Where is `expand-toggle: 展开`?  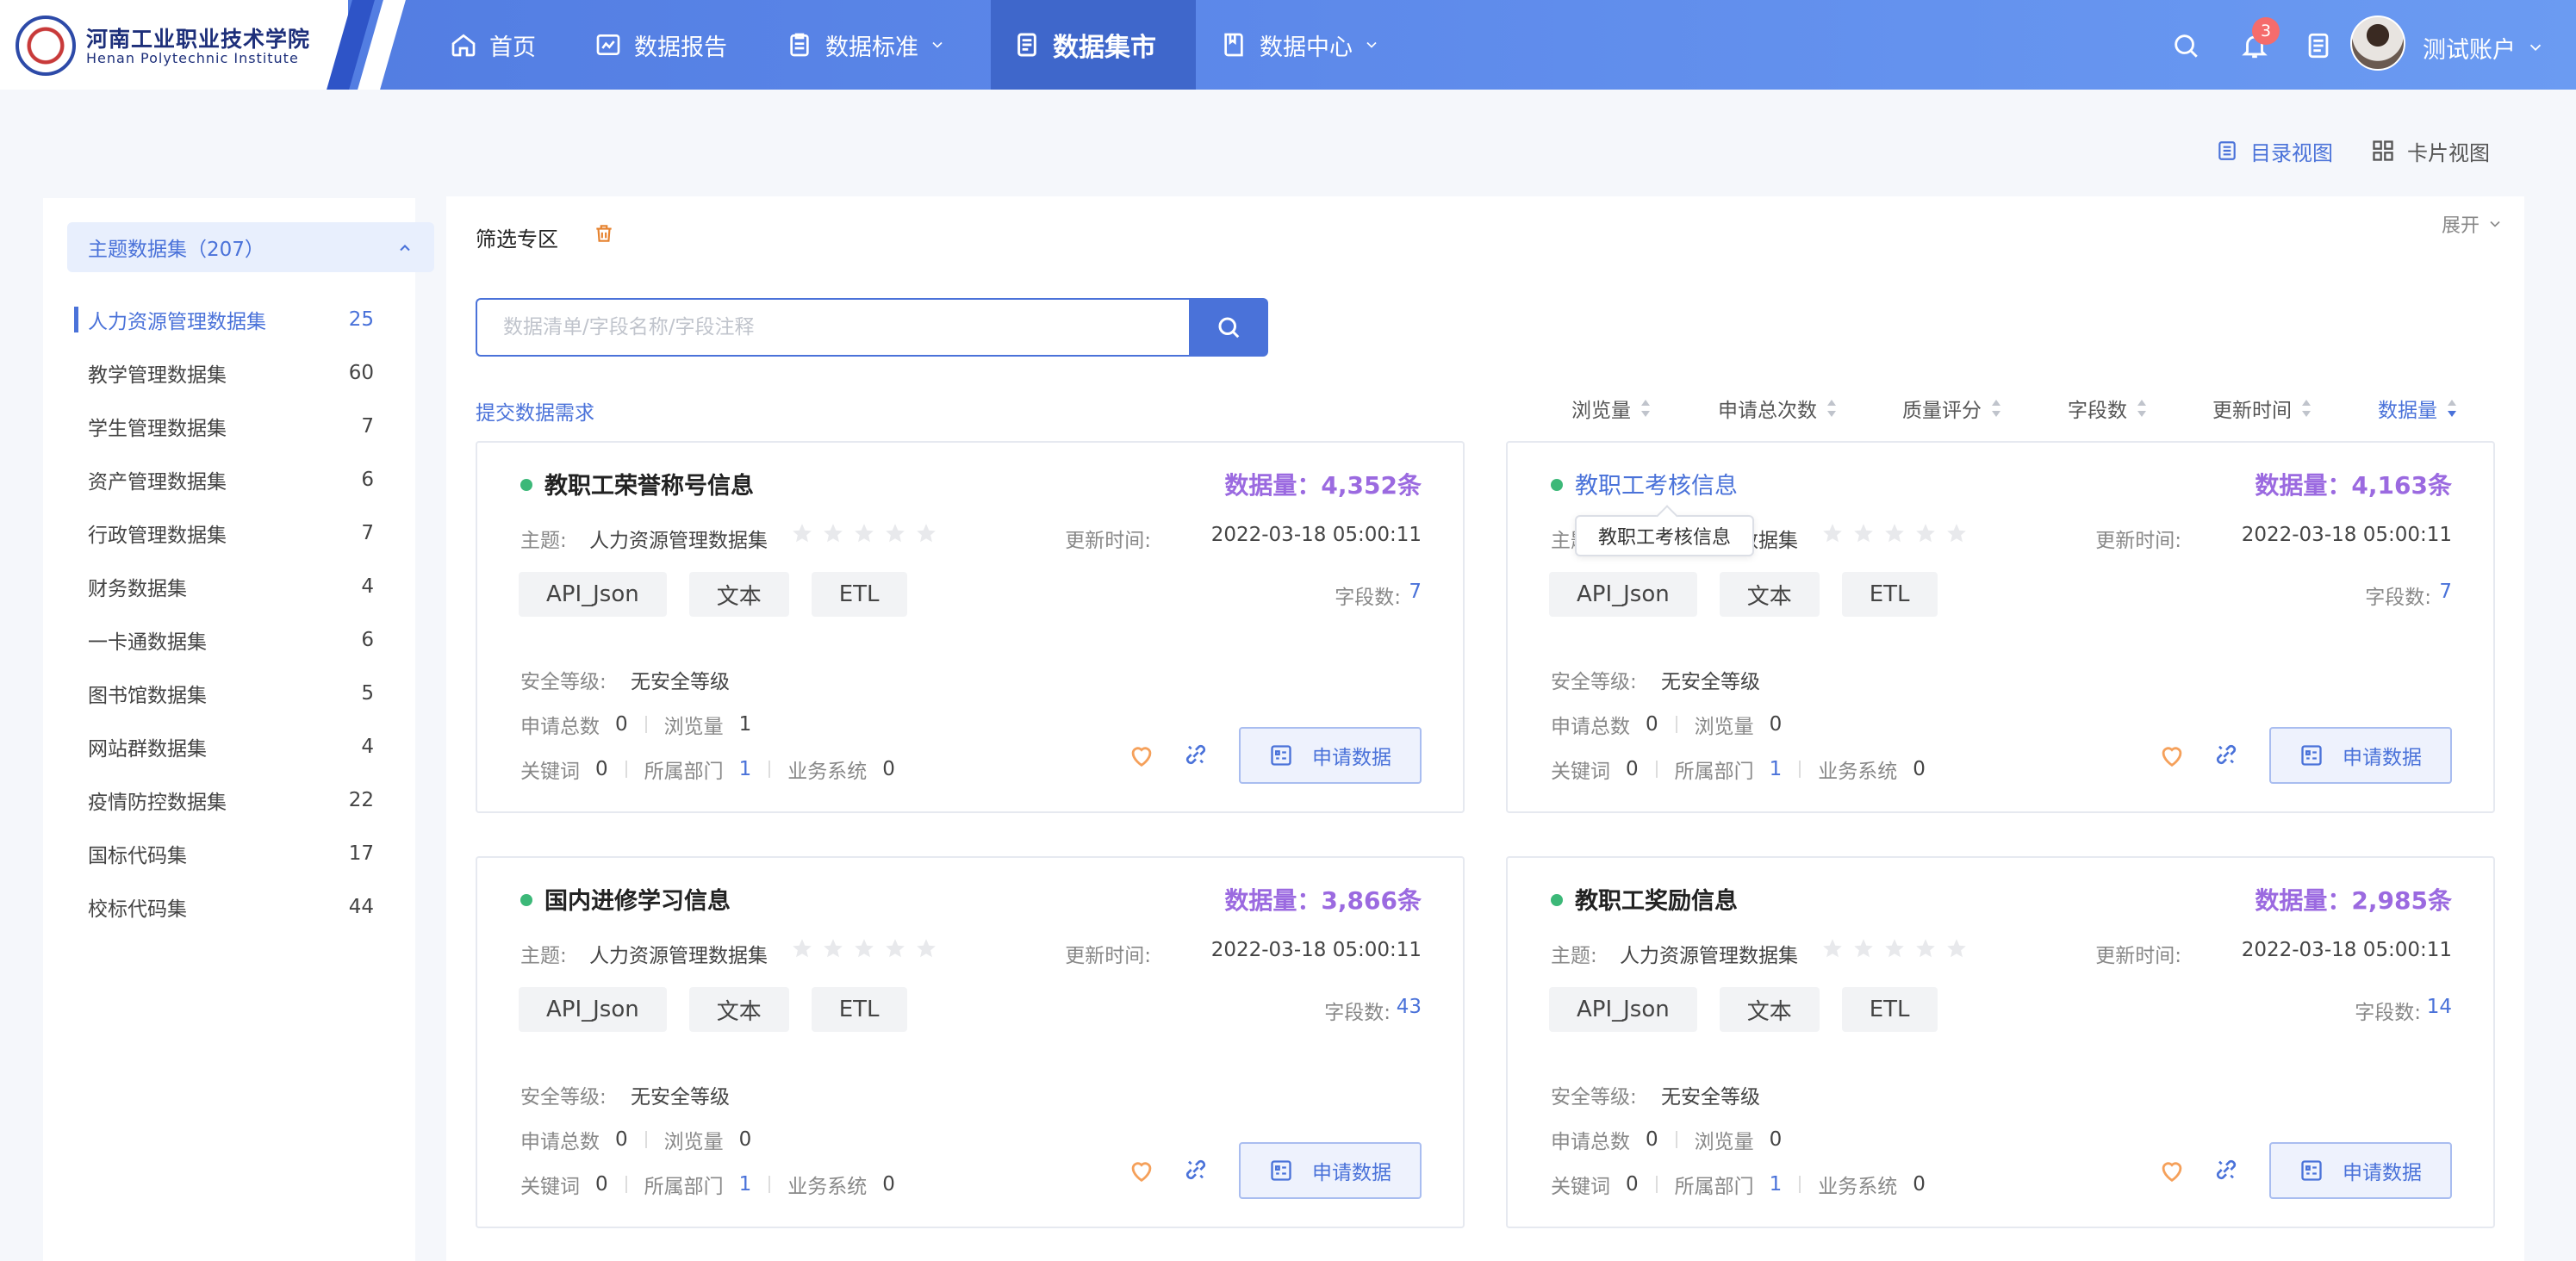 expand-toggle: 展开 is located at coordinates (2473, 224).